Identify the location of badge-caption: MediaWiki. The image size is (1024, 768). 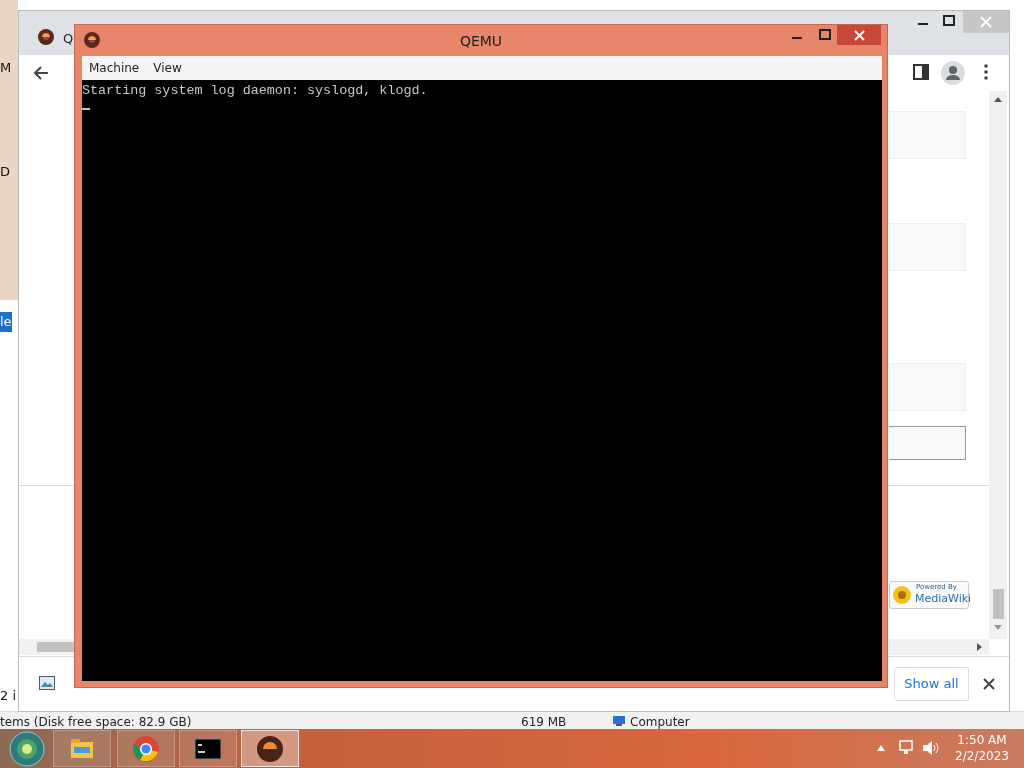
(943, 598).